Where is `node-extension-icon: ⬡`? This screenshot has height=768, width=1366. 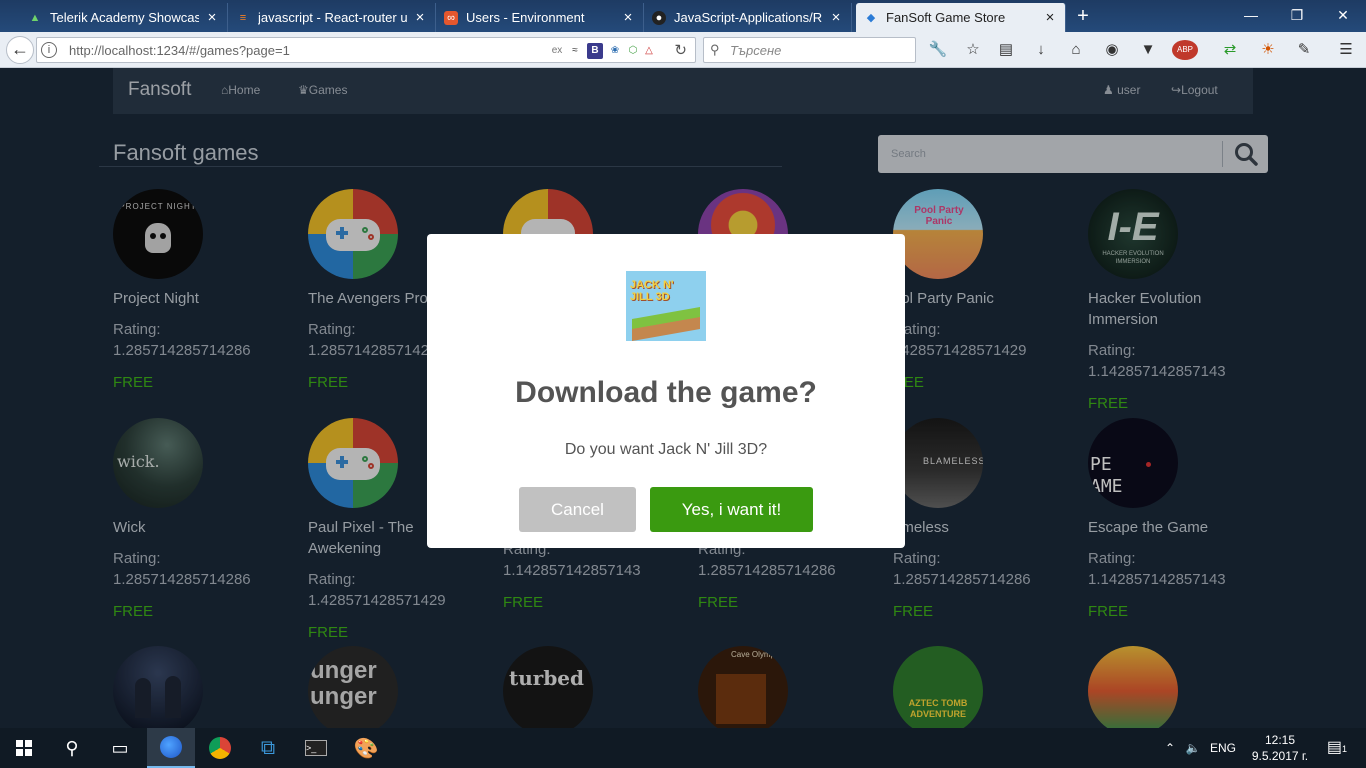
node-extension-icon: ⬡ is located at coordinates (633, 51).